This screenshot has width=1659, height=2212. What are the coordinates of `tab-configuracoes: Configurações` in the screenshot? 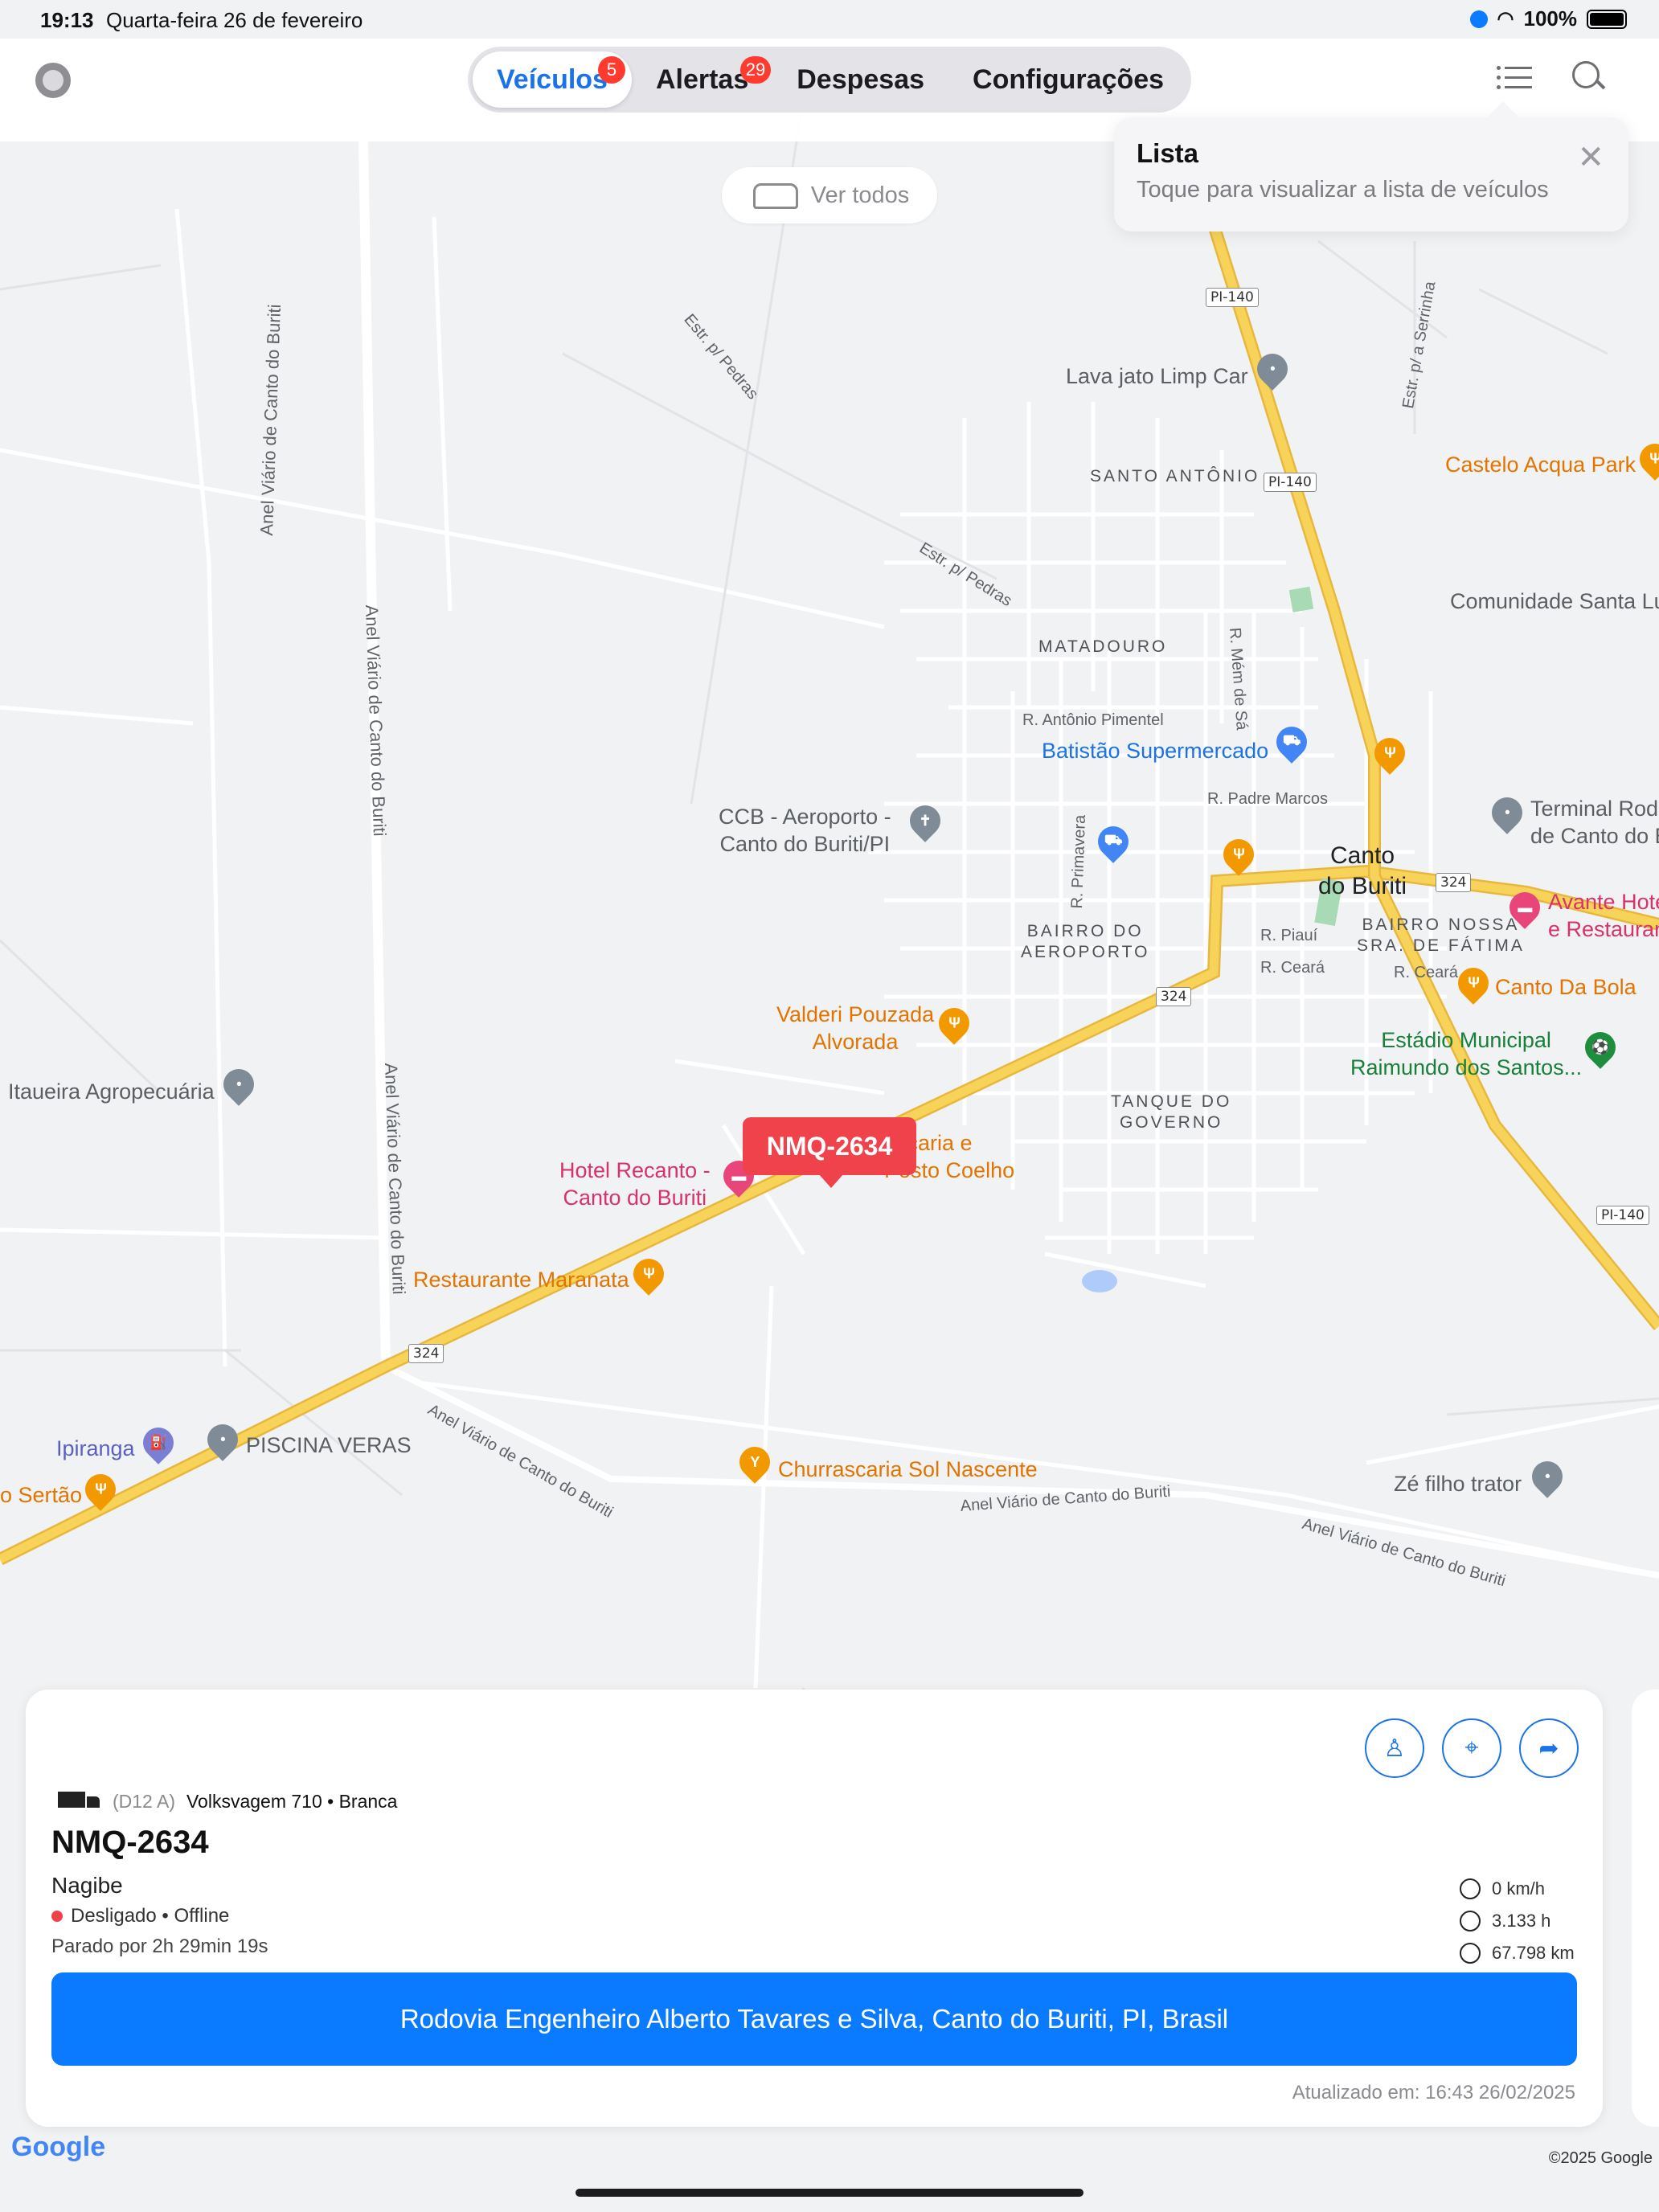 It's located at (1068, 79).